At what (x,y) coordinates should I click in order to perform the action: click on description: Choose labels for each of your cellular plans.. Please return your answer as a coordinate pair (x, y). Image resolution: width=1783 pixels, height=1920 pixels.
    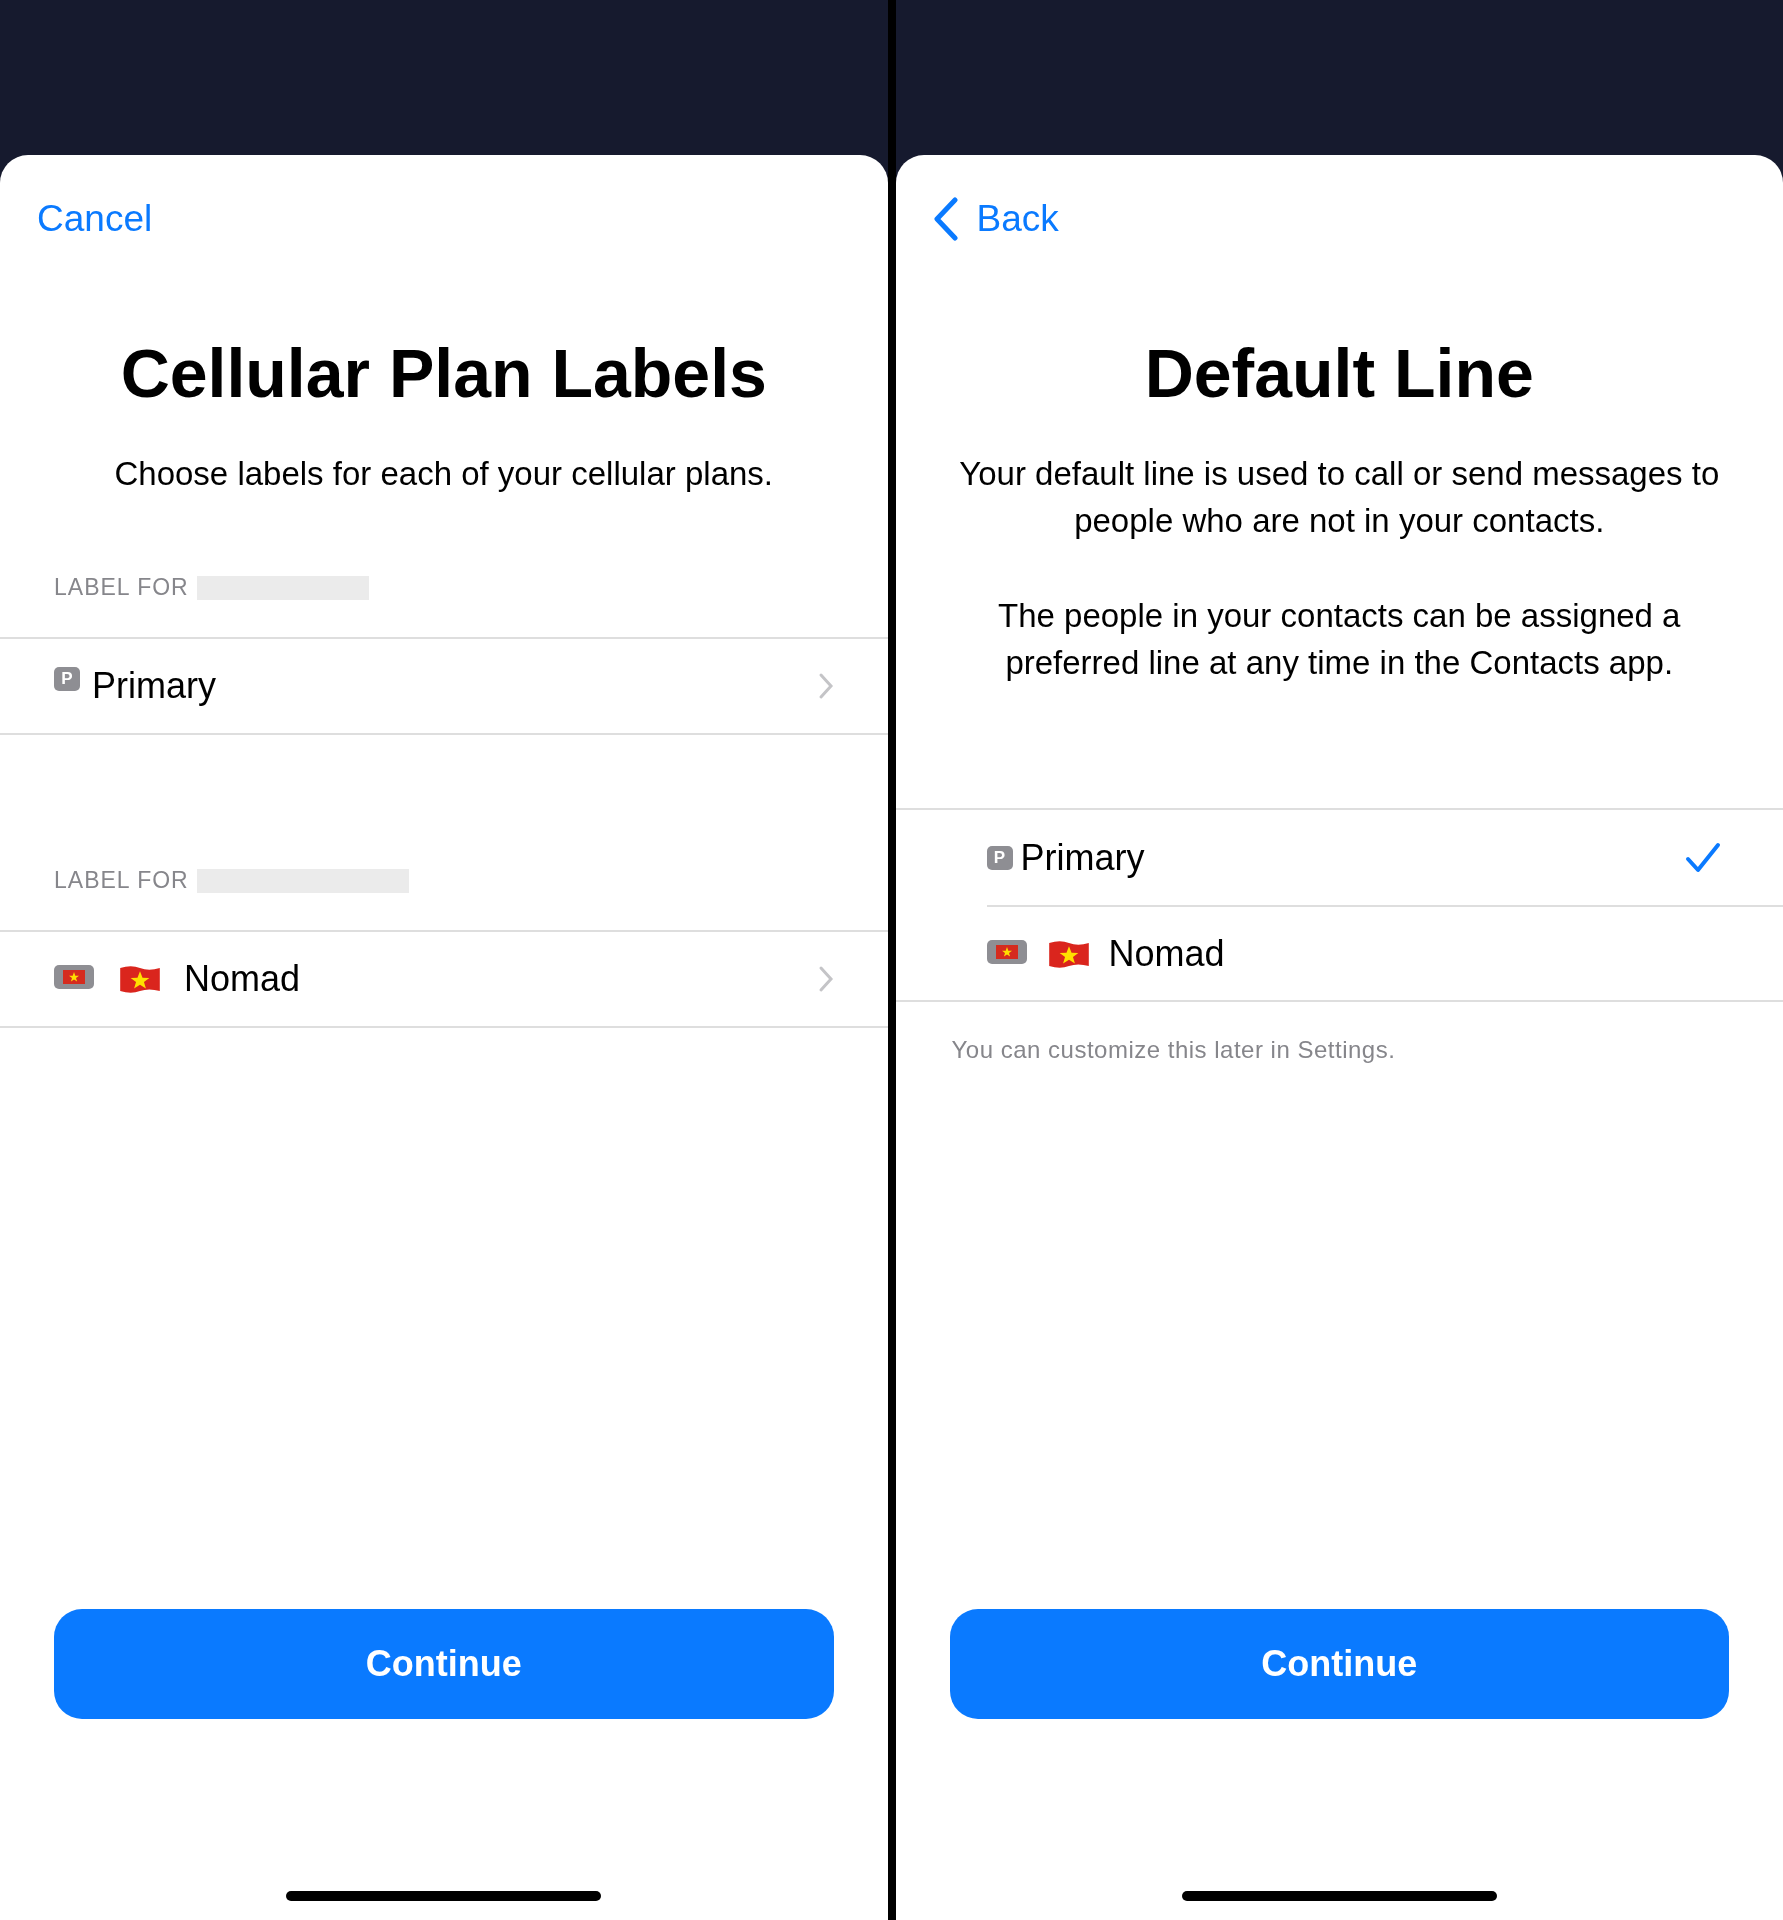
    Looking at the image, I should click on (443, 474).